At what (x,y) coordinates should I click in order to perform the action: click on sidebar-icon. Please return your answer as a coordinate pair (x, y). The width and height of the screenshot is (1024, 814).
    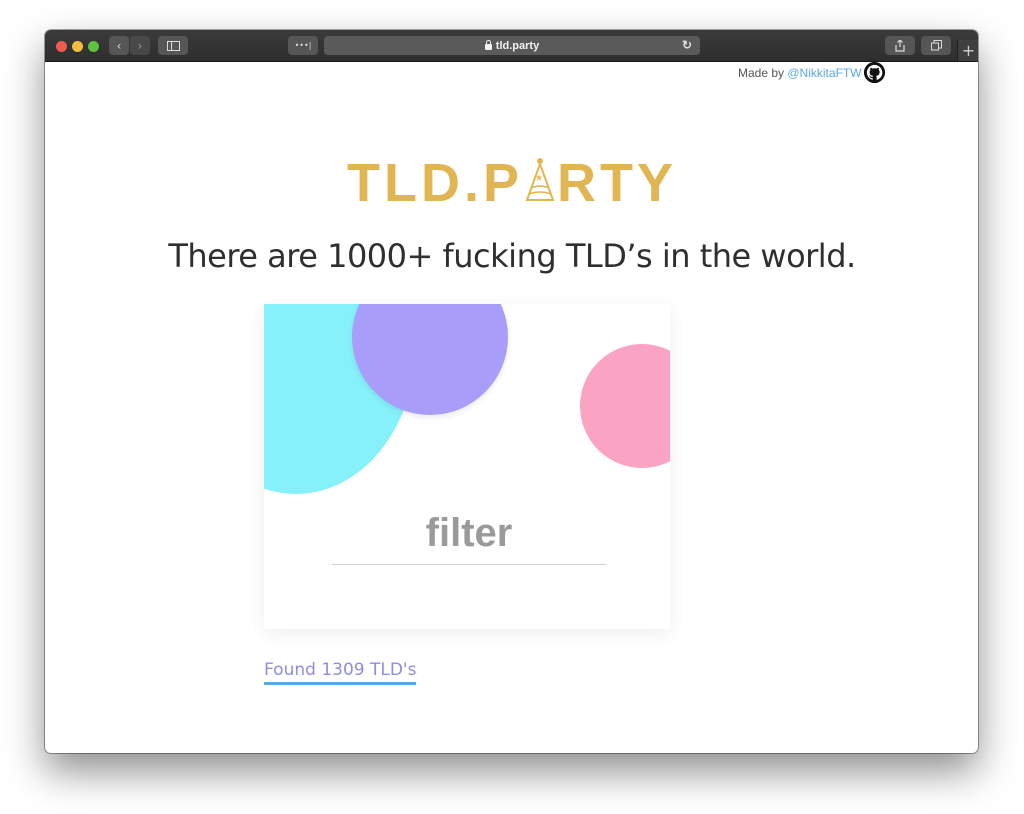
    Looking at the image, I should click on (173, 45).